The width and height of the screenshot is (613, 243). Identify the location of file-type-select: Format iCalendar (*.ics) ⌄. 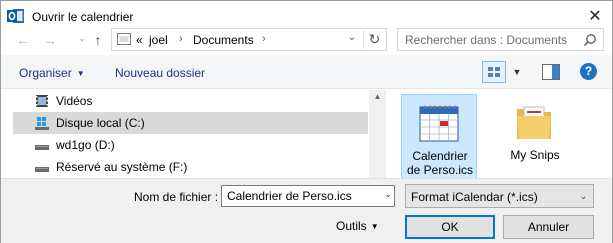
(499, 196).